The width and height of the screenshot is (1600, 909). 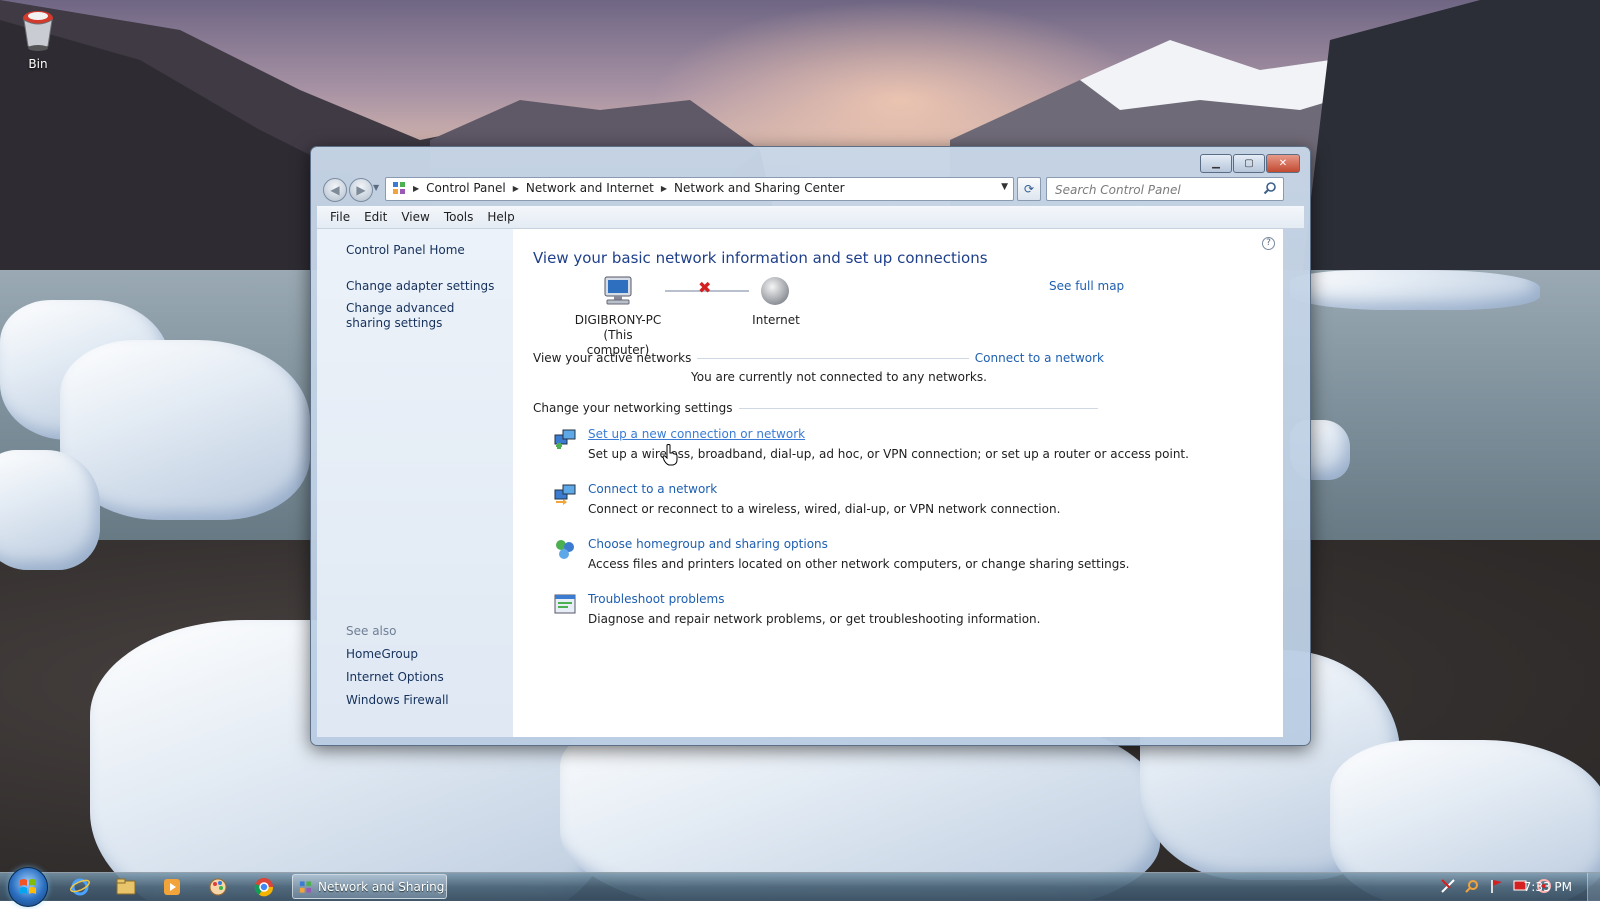 I want to click on internet-label: Internet, so click(x=776, y=320).